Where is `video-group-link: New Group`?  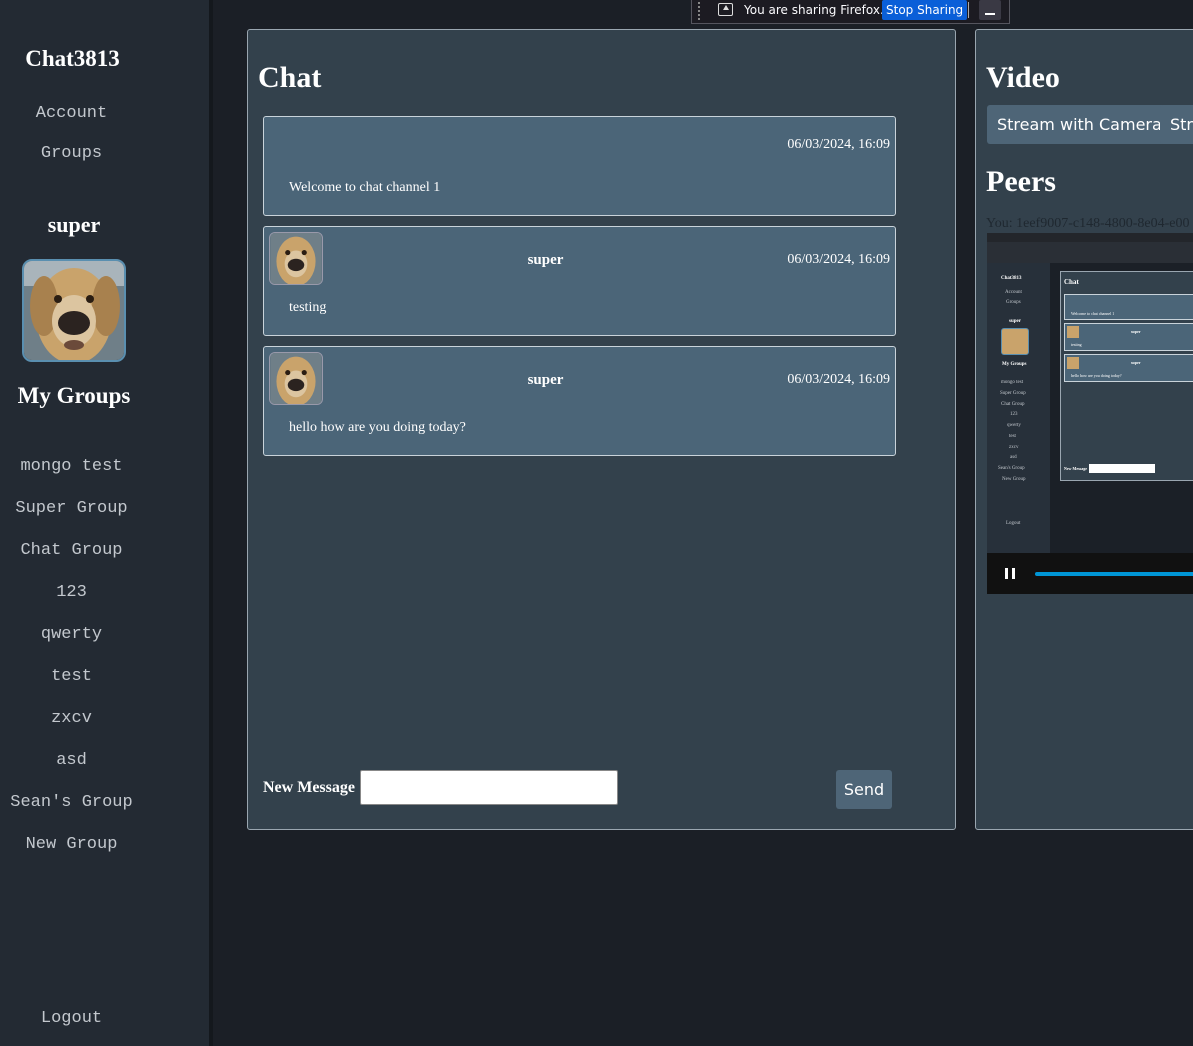 video-group-link: New Group is located at coordinates (1014, 479).